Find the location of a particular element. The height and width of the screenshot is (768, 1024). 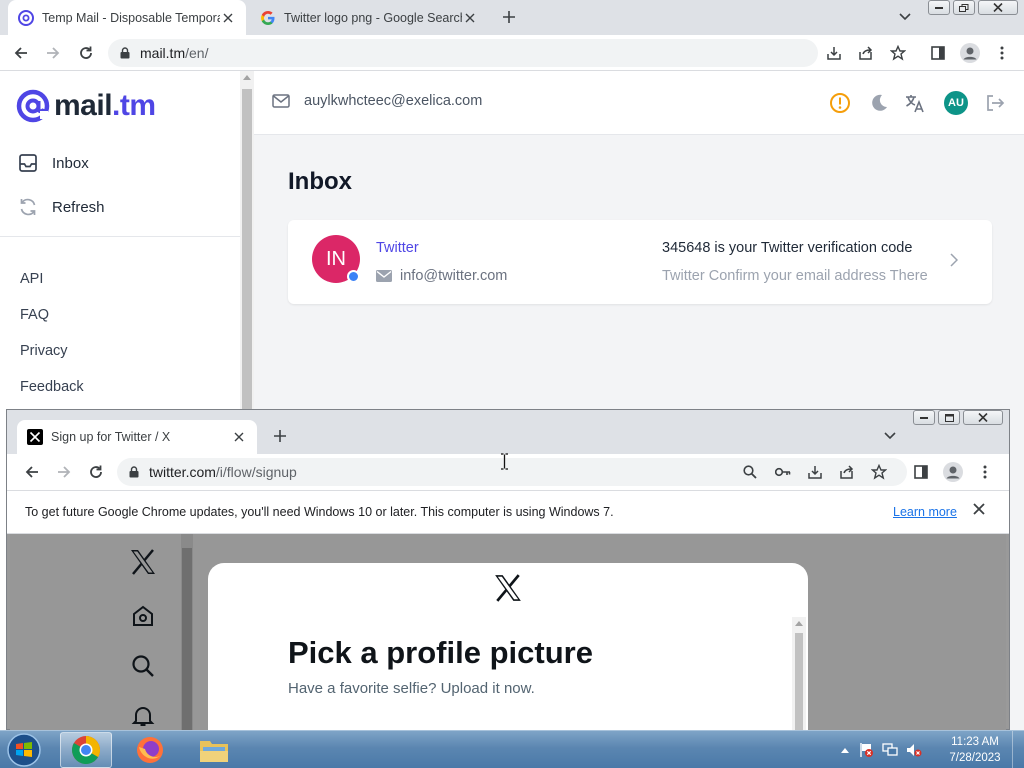

warning-icon is located at coordinates (840, 103).